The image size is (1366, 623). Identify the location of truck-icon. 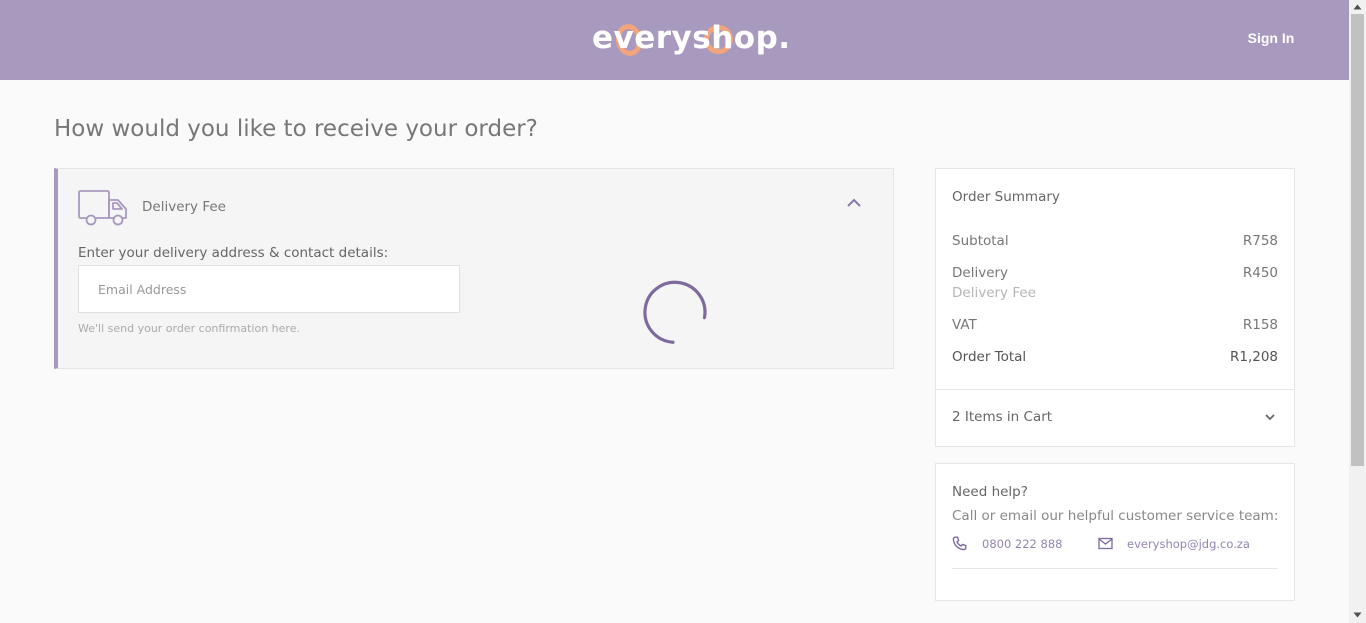
(102, 208).